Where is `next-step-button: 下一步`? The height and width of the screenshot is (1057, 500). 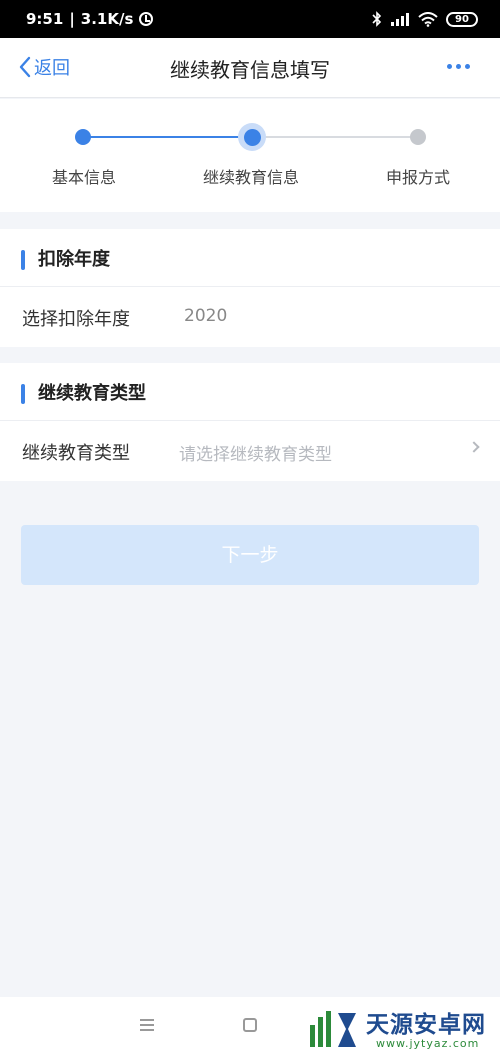
next-step-button: 下一步 is located at coordinates (250, 555).